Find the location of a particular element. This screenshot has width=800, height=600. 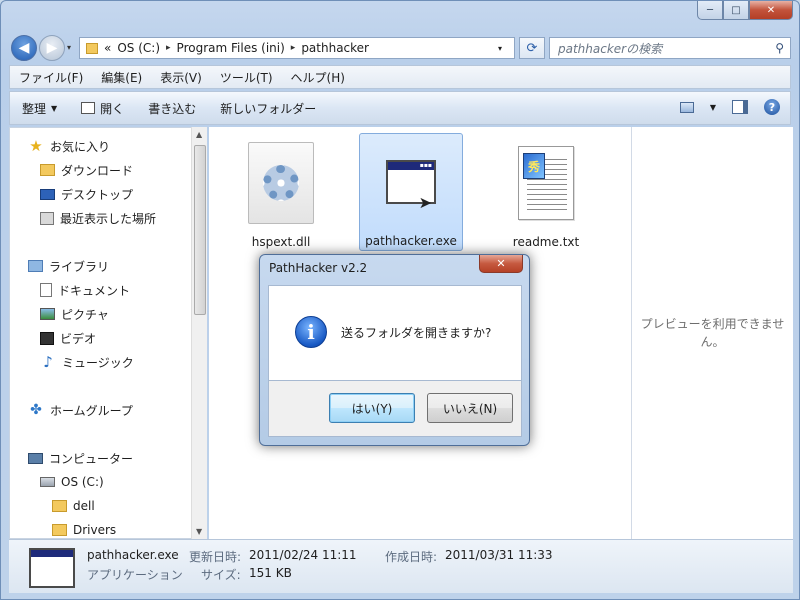

organize-button: 整理 ▼ is located at coordinates (39, 108).